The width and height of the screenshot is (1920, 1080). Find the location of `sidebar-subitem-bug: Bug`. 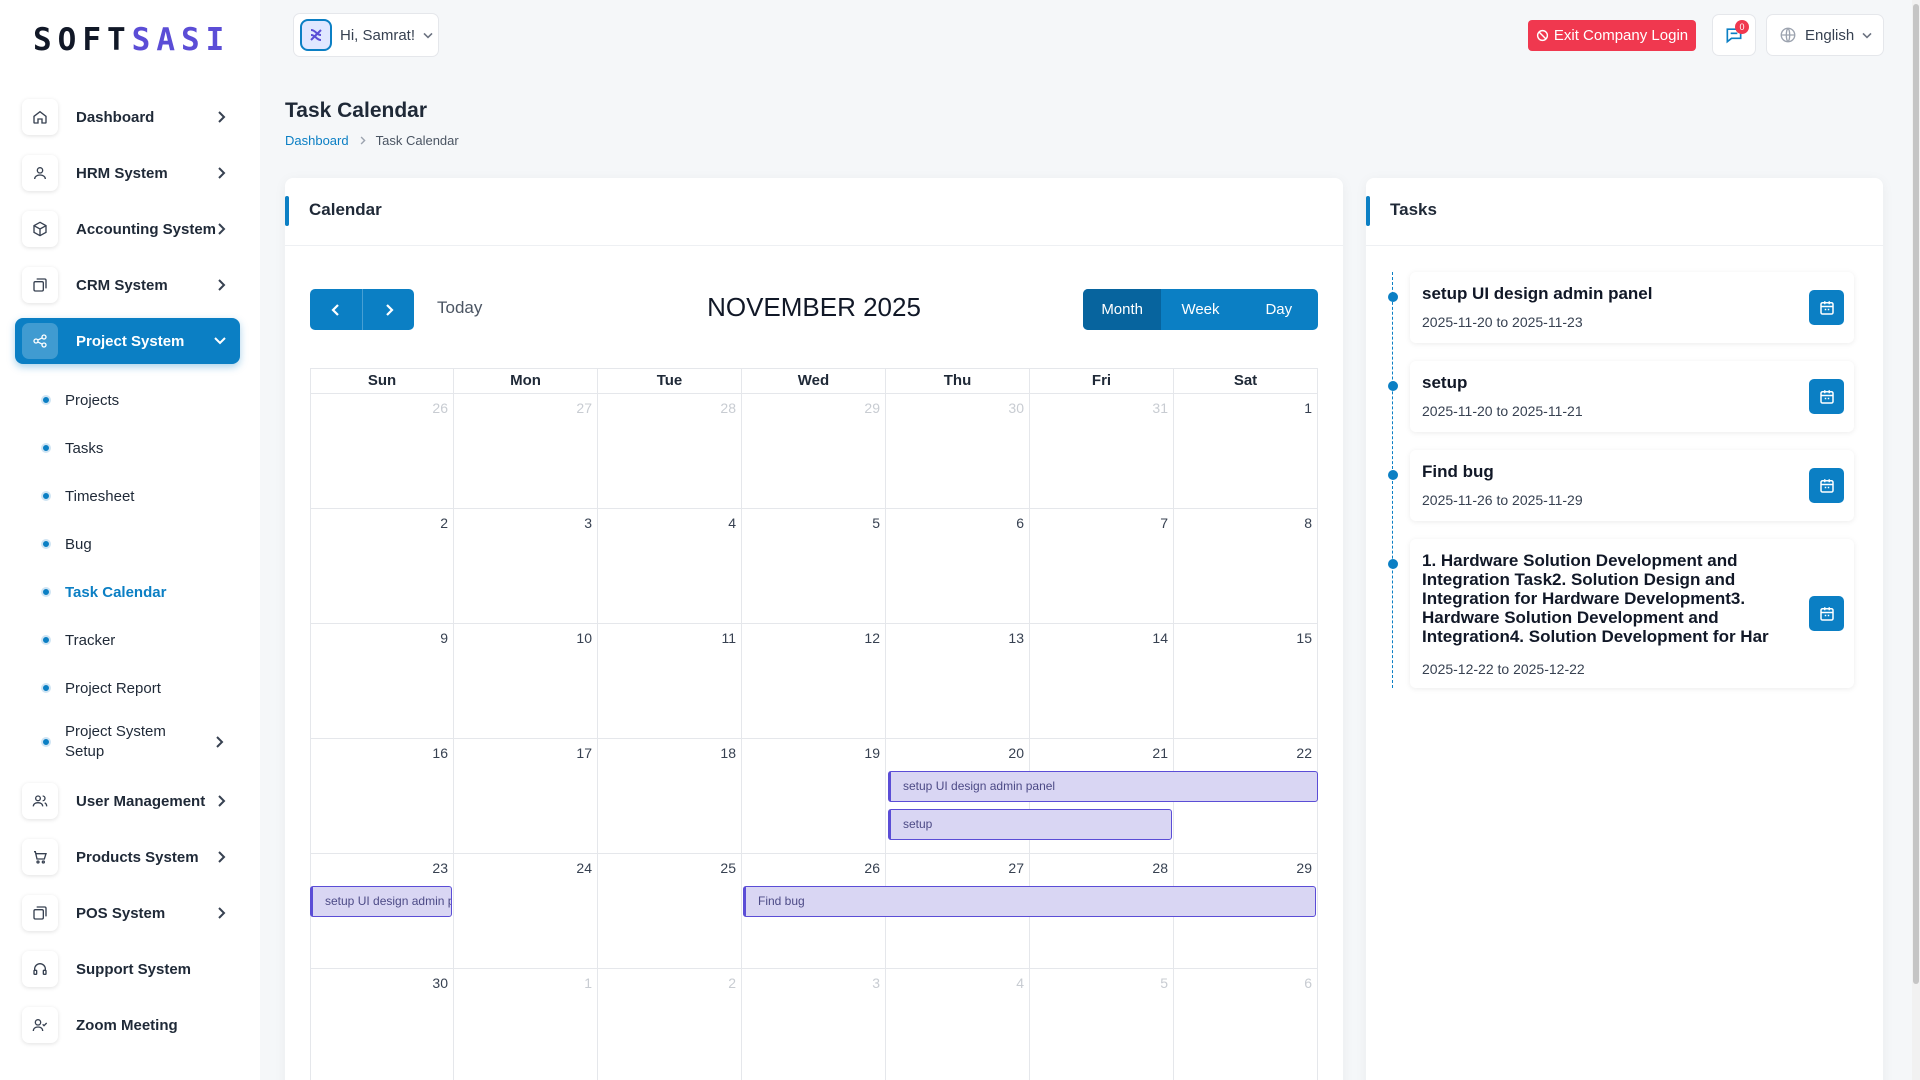

sidebar-subitem-bug: Bug is located at coordinates (127, 544).